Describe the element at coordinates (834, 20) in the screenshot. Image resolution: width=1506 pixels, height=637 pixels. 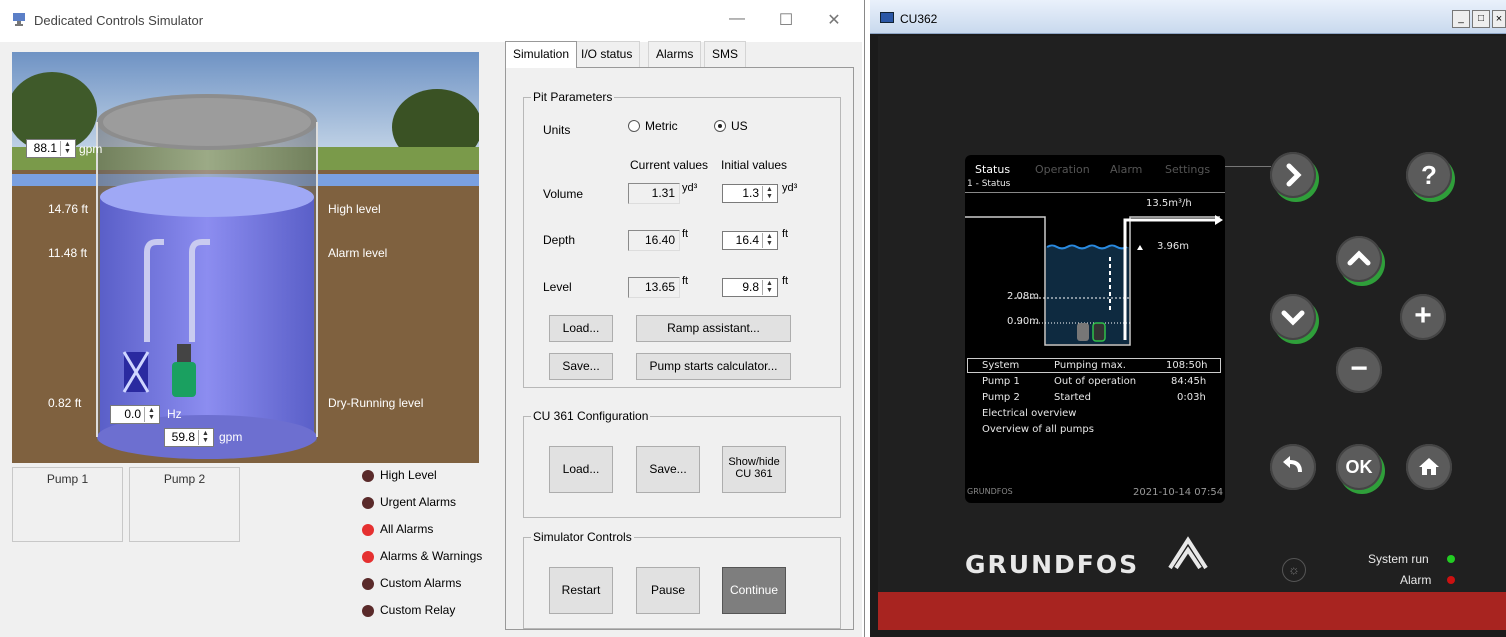
I see `close-button: ✕` at that location.